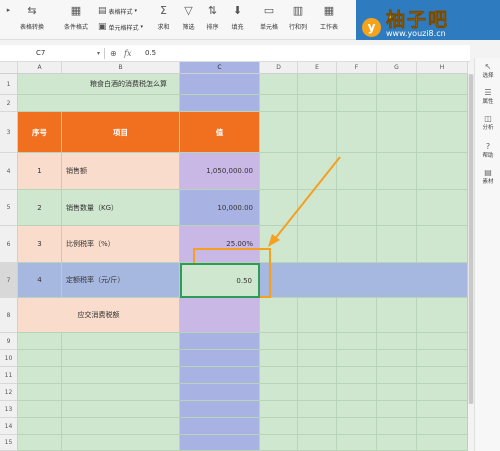  What do you see at coordinates (9, 392) in the screenshot?
I see `row-header-12: 12` at bounding box center [9, 392].